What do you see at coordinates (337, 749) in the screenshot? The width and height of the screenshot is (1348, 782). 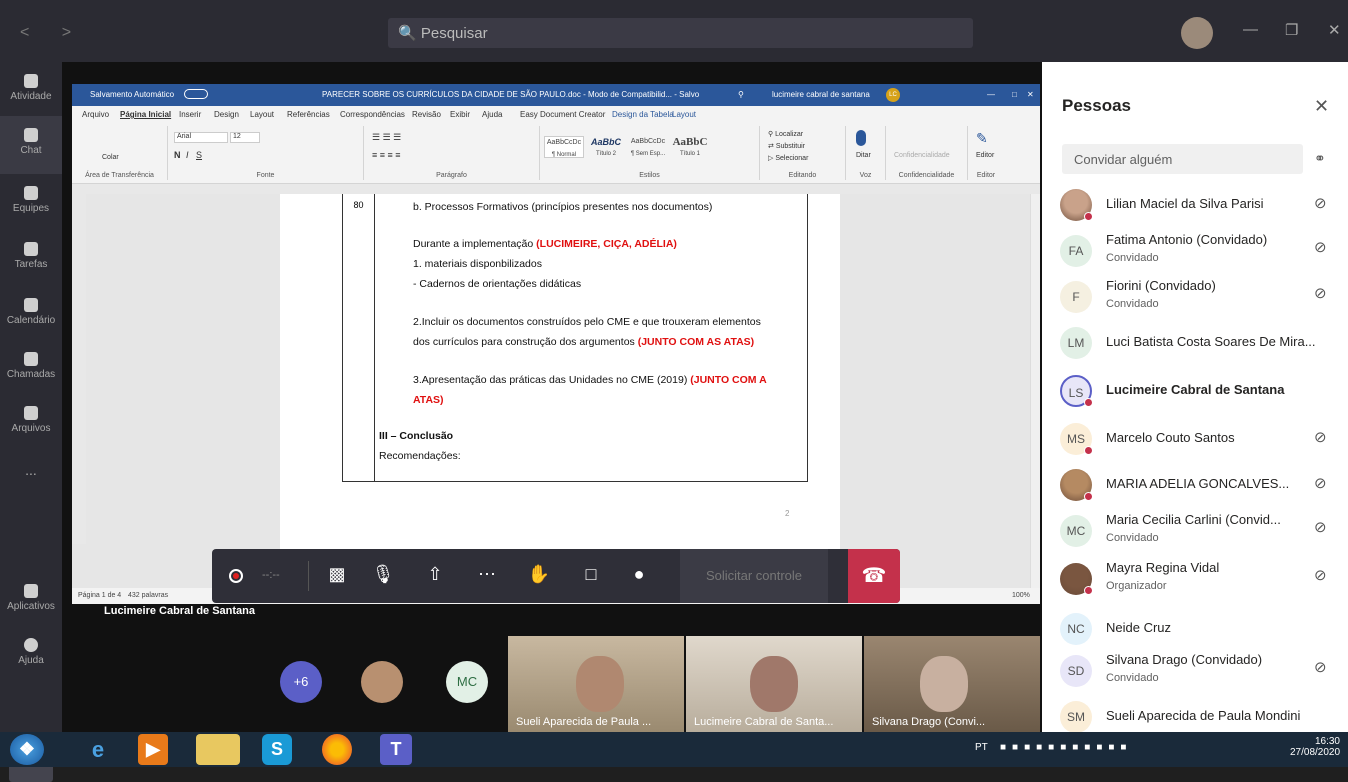 I see `chrome-icon` at bounding box center [337, 749].